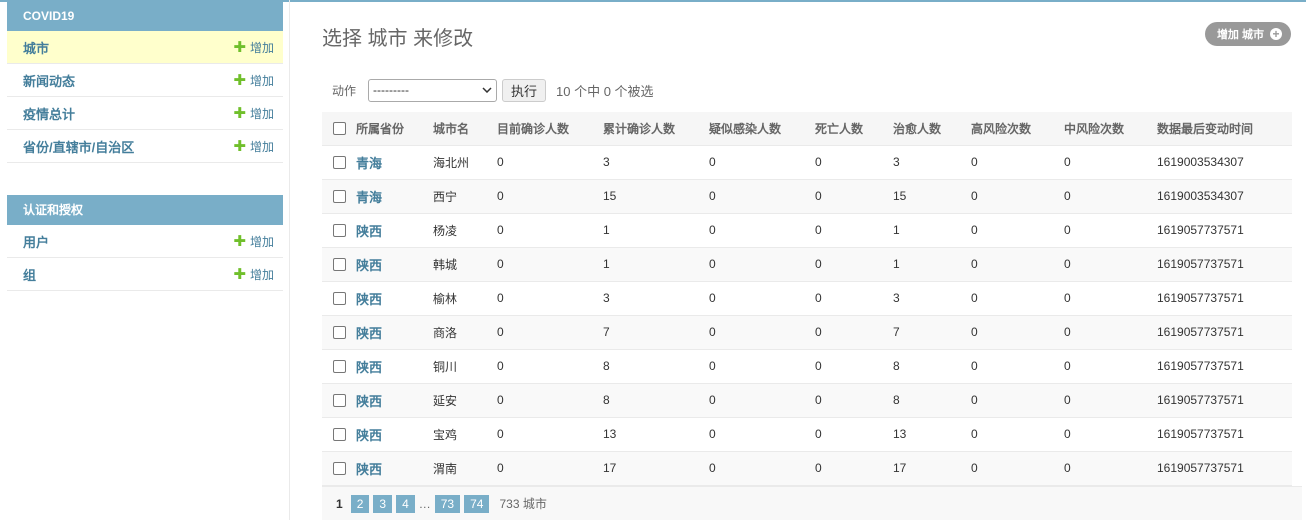 This screenshot has height=520, width=1306. Describe the element at coordinates (1110, 129) in the screenshot. I see `column-header: 中风险次数` at that location.